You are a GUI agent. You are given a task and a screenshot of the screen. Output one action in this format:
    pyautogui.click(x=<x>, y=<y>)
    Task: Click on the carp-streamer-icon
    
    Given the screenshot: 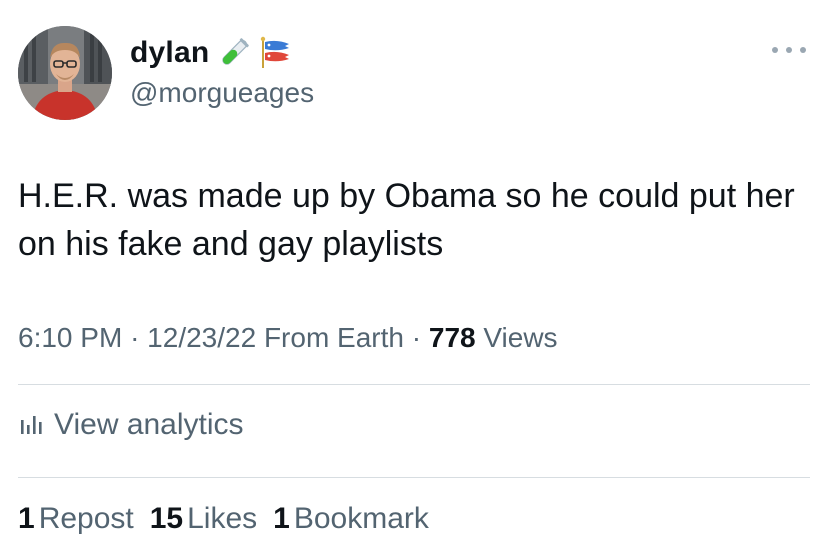 What is the action you would take?
    pyautogui.click(x=276, y=53)
    